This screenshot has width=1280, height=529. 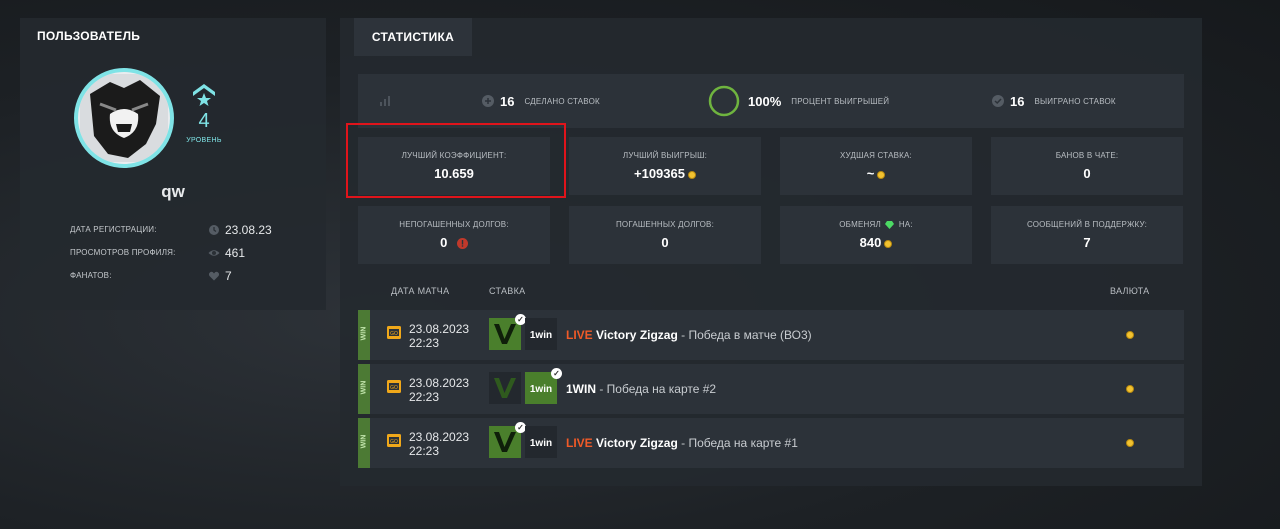 I want to click on info-label: ДАТА РЕГИСТРАЦИИ:, so click(x=113, y=229).